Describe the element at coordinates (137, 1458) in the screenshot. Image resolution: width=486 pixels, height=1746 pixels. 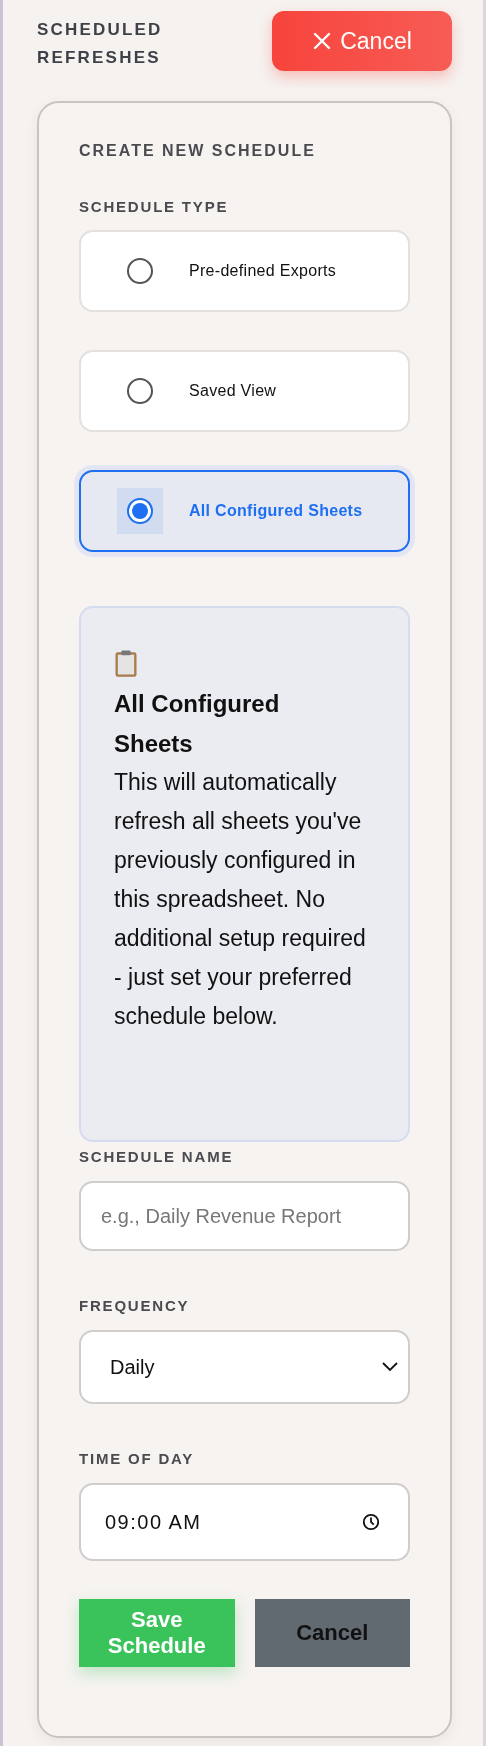
I see `field-label: TIME OF DAY` at that location.